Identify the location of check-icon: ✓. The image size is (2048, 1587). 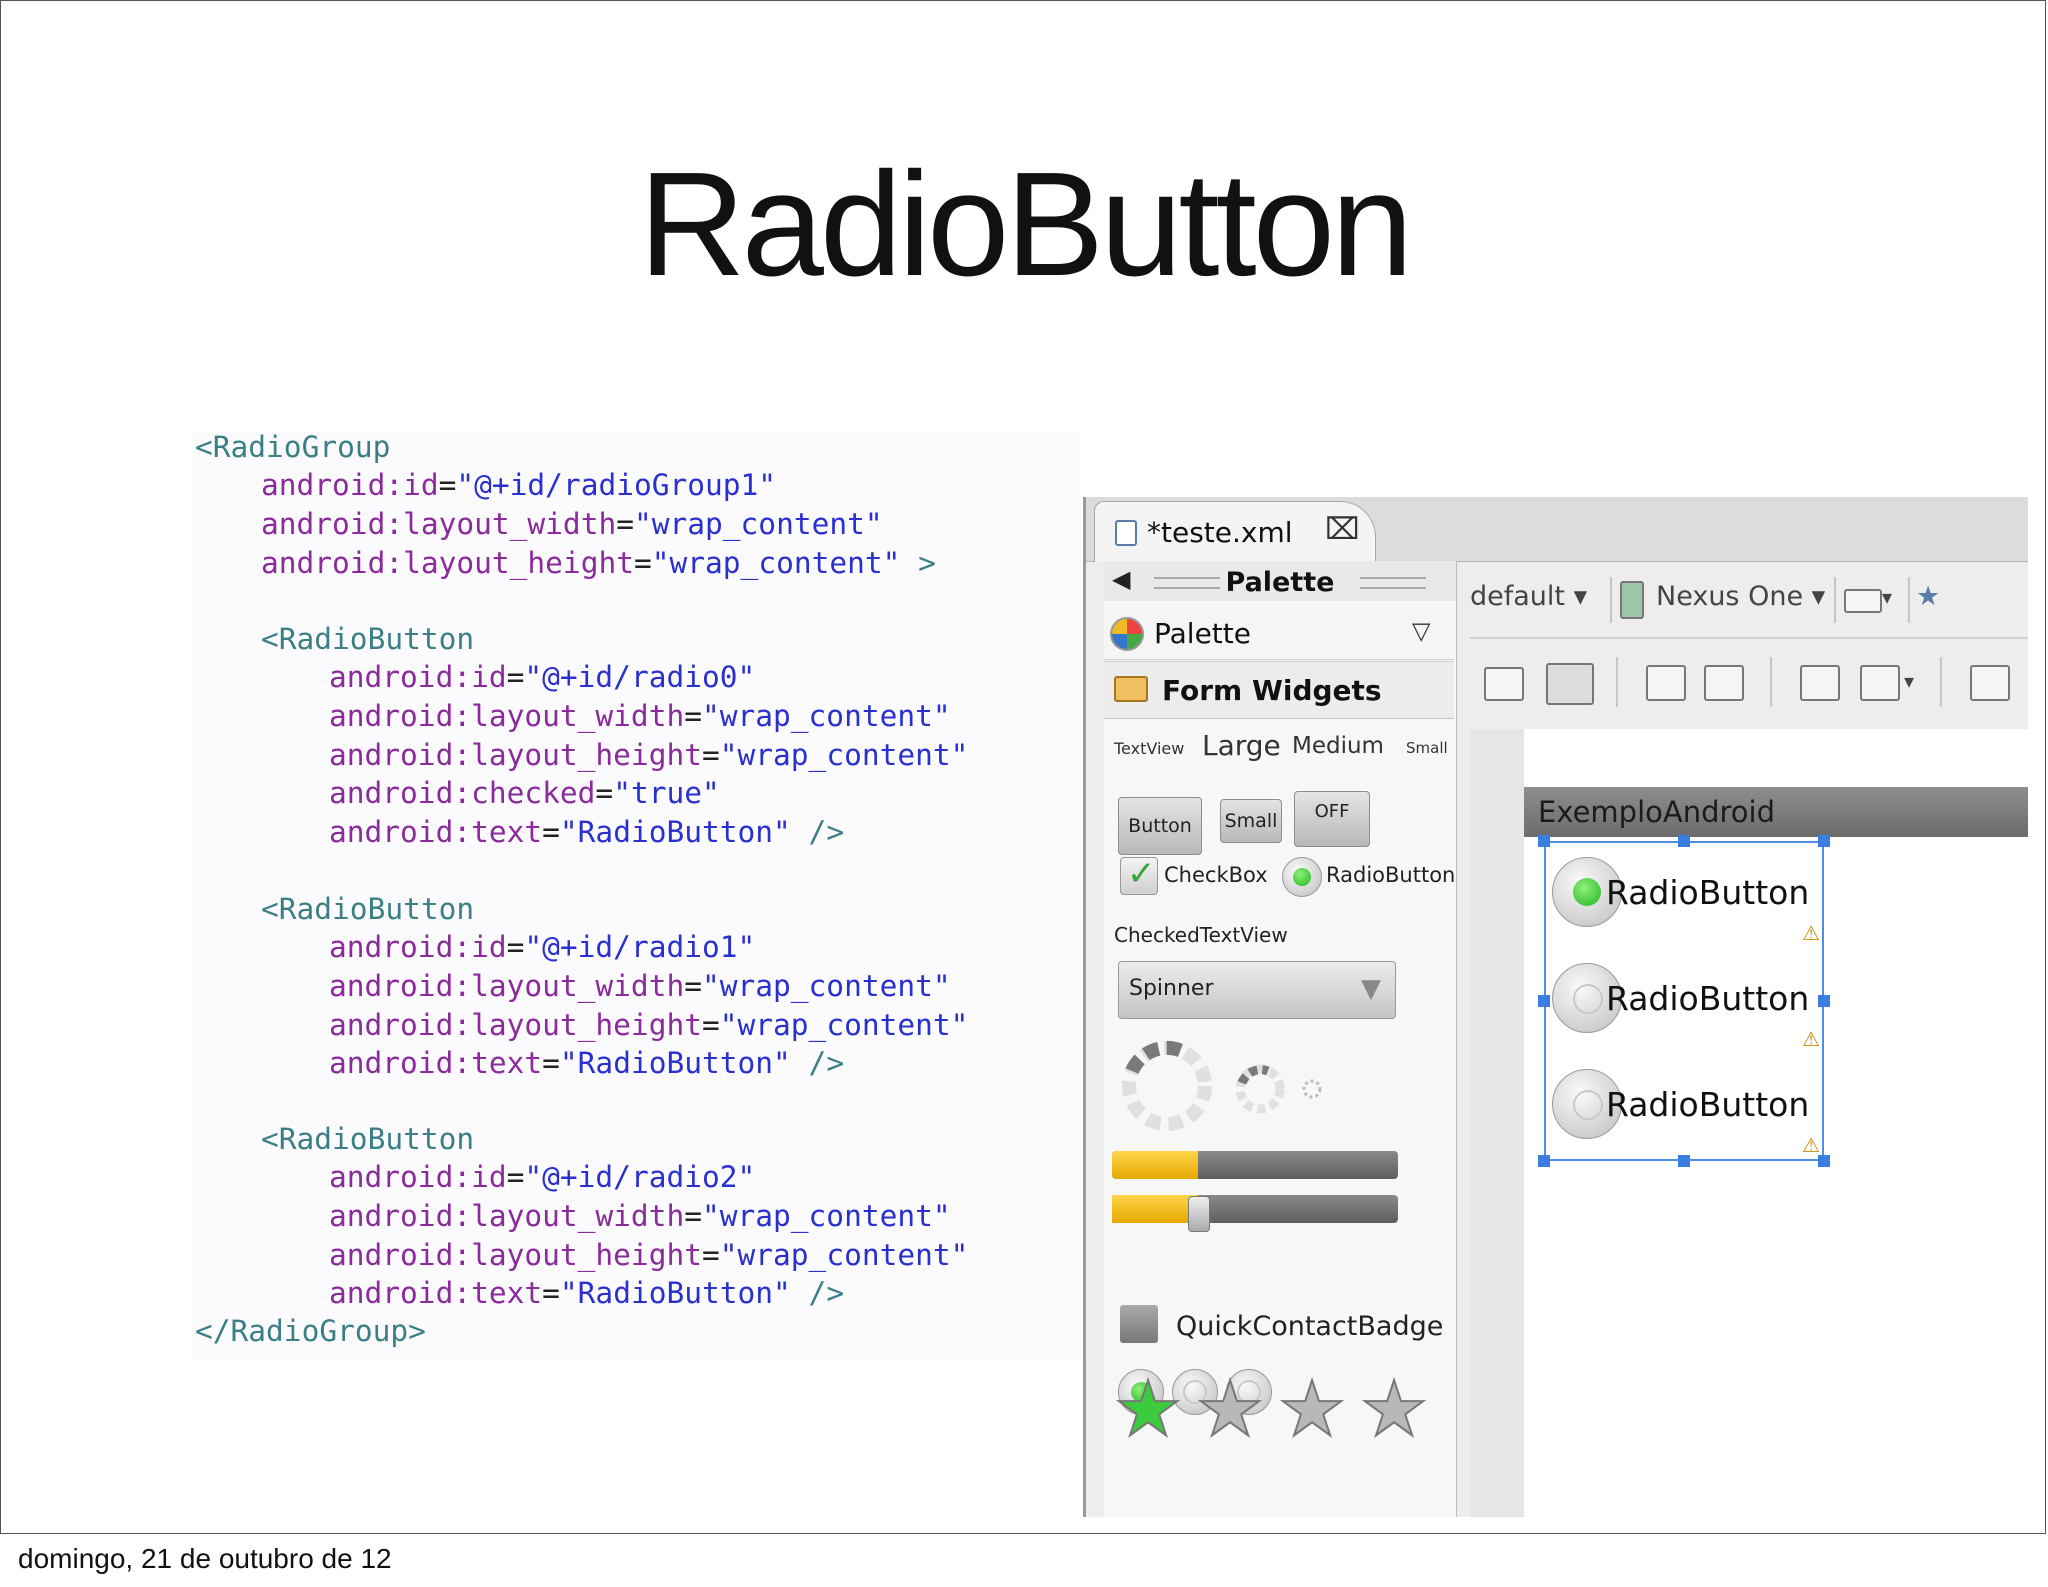
(1141, 874).